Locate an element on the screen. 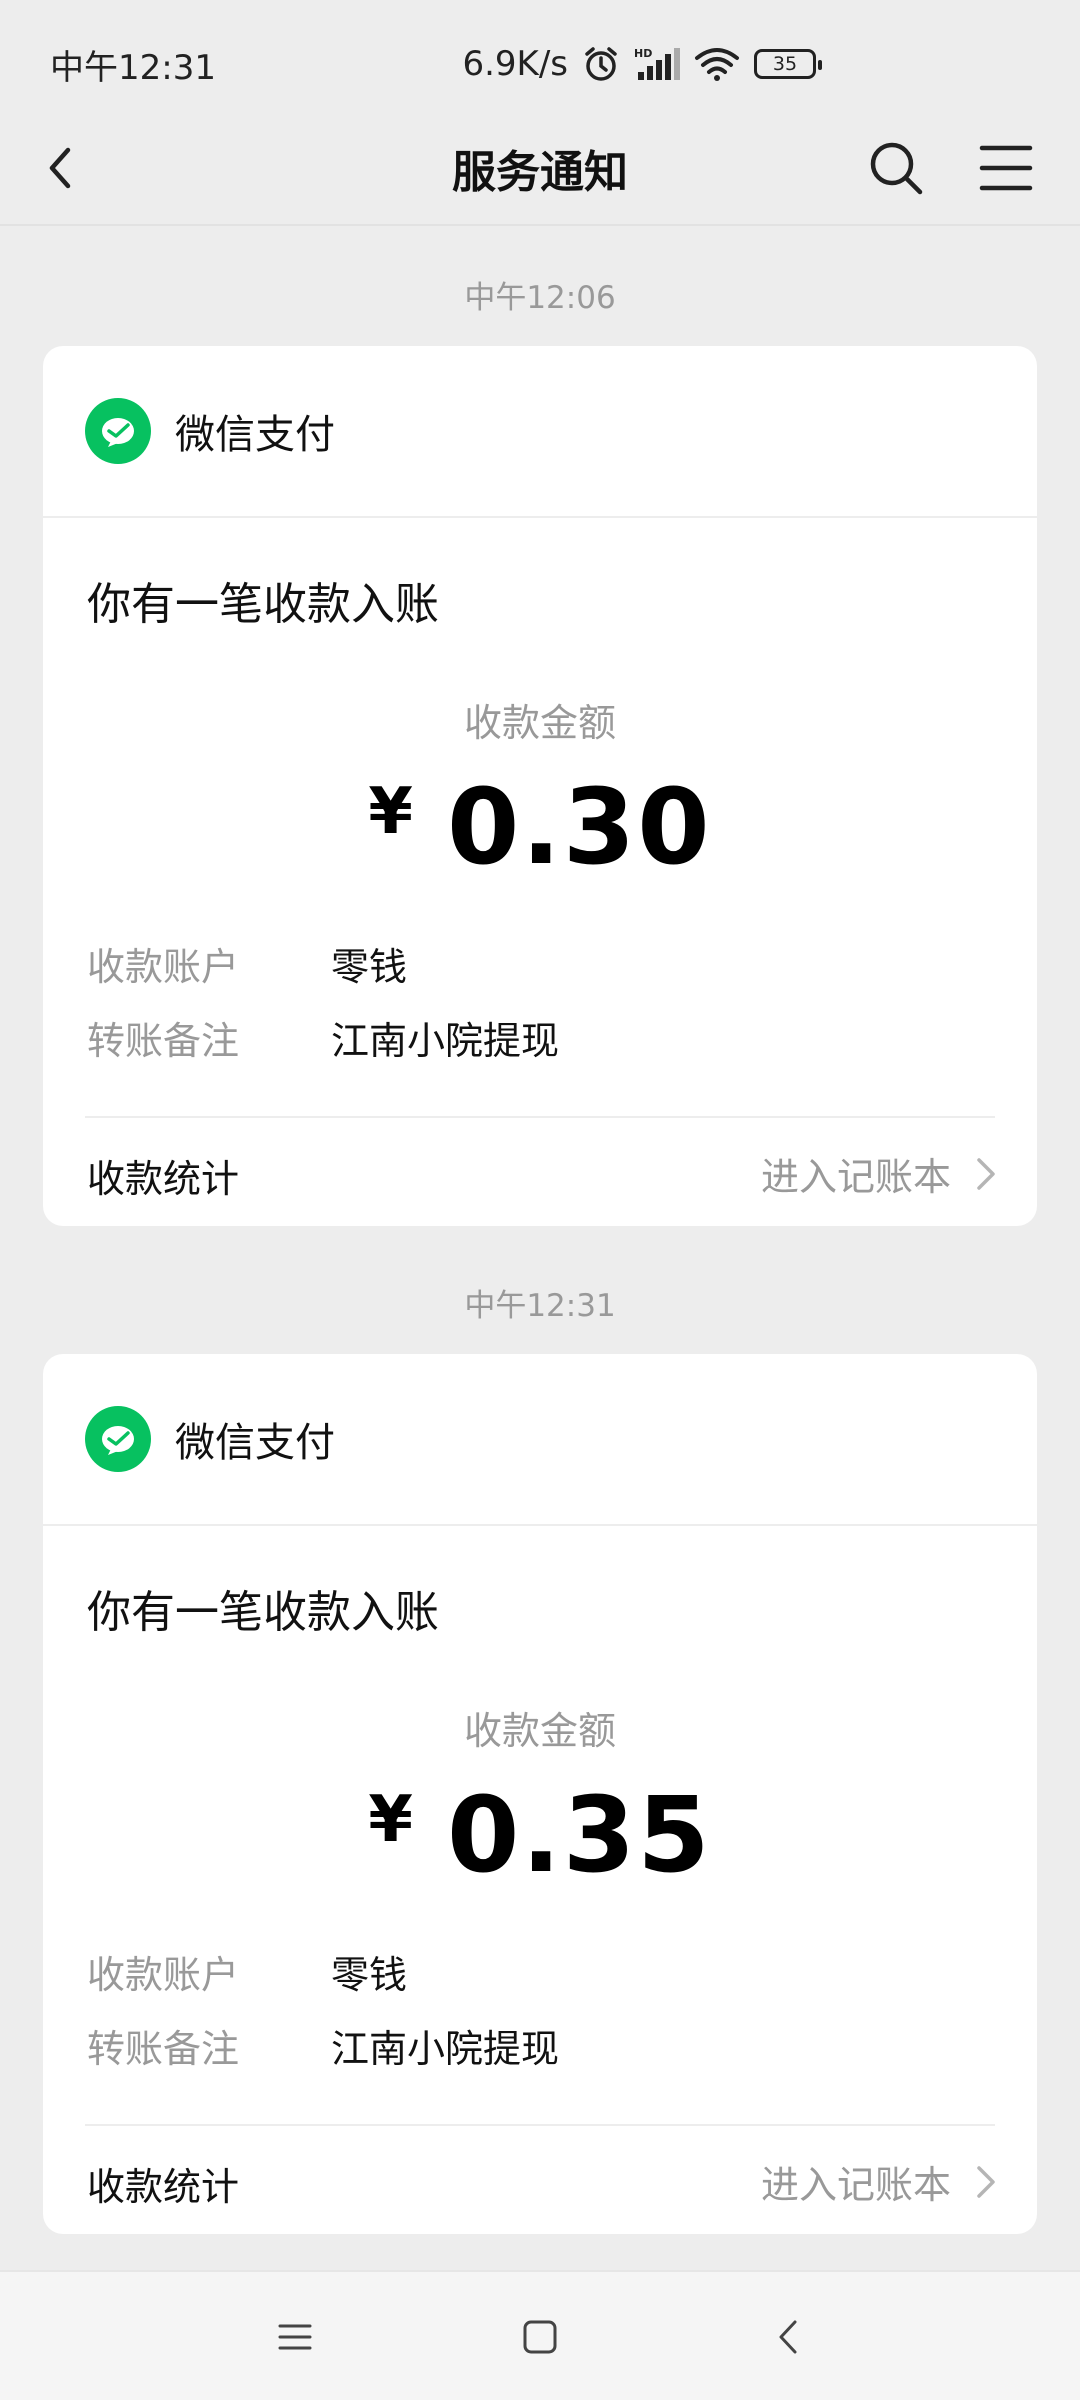 The image size is (1080, 2400). message-time: 中午12:06 is located at coordinates (540, 298).